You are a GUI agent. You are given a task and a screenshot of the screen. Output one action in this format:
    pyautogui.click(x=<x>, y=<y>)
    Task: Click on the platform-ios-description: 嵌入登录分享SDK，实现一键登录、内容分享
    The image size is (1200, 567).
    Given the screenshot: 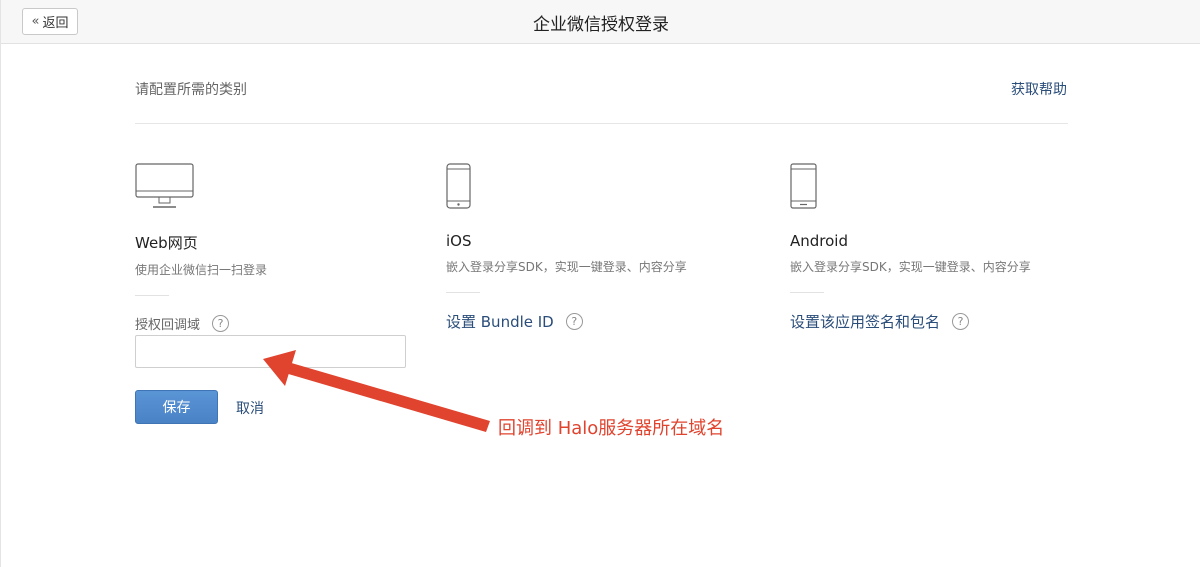 What is the action you would take?
    pyautogui.click(x=566, y=267)
    